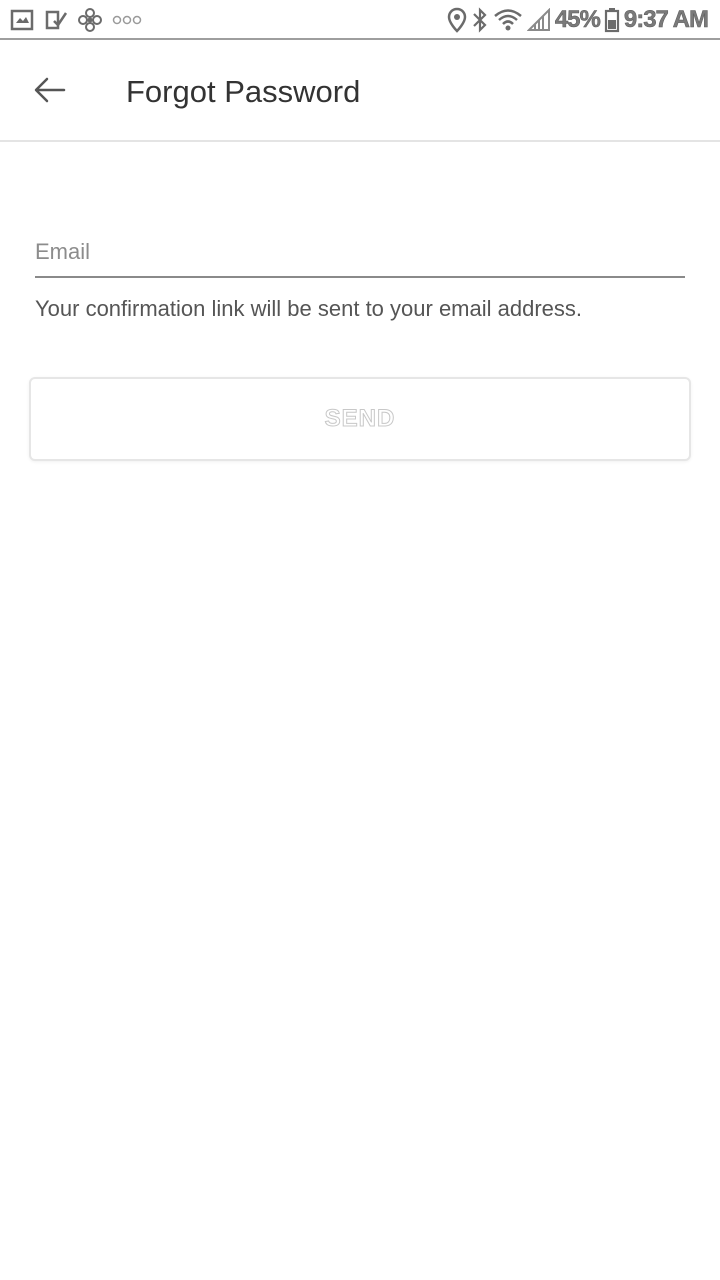 The image size is (720, 1280). I want to click on bluetooth-icon, so click(480, 20).